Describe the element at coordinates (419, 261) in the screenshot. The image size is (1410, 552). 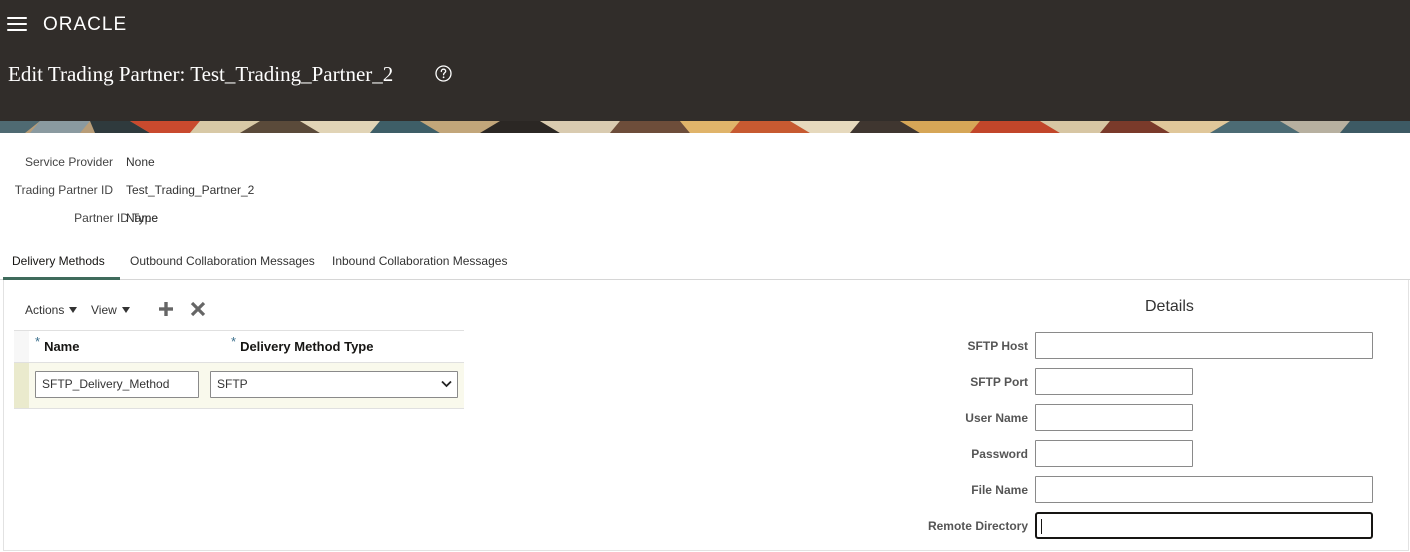
I see `tab-inbound-collaboration-messages: Inbound Collaboration Messages` at that location.